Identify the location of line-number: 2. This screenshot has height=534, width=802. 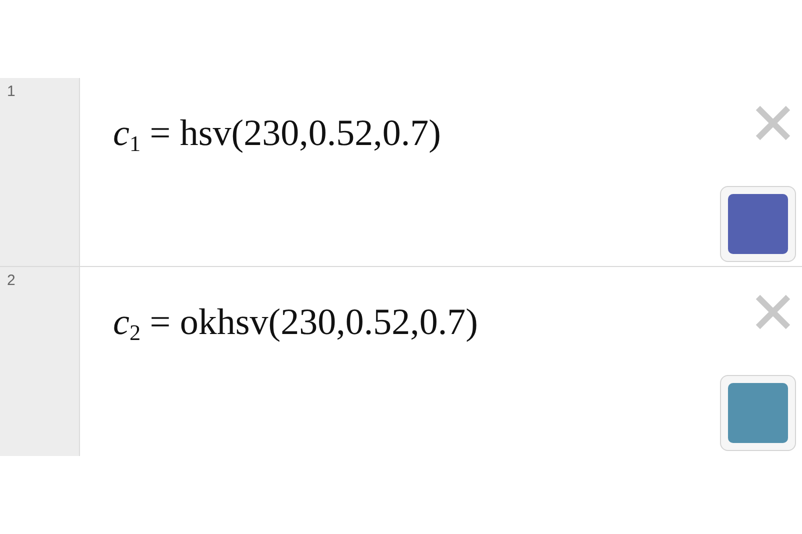
(11, 279).